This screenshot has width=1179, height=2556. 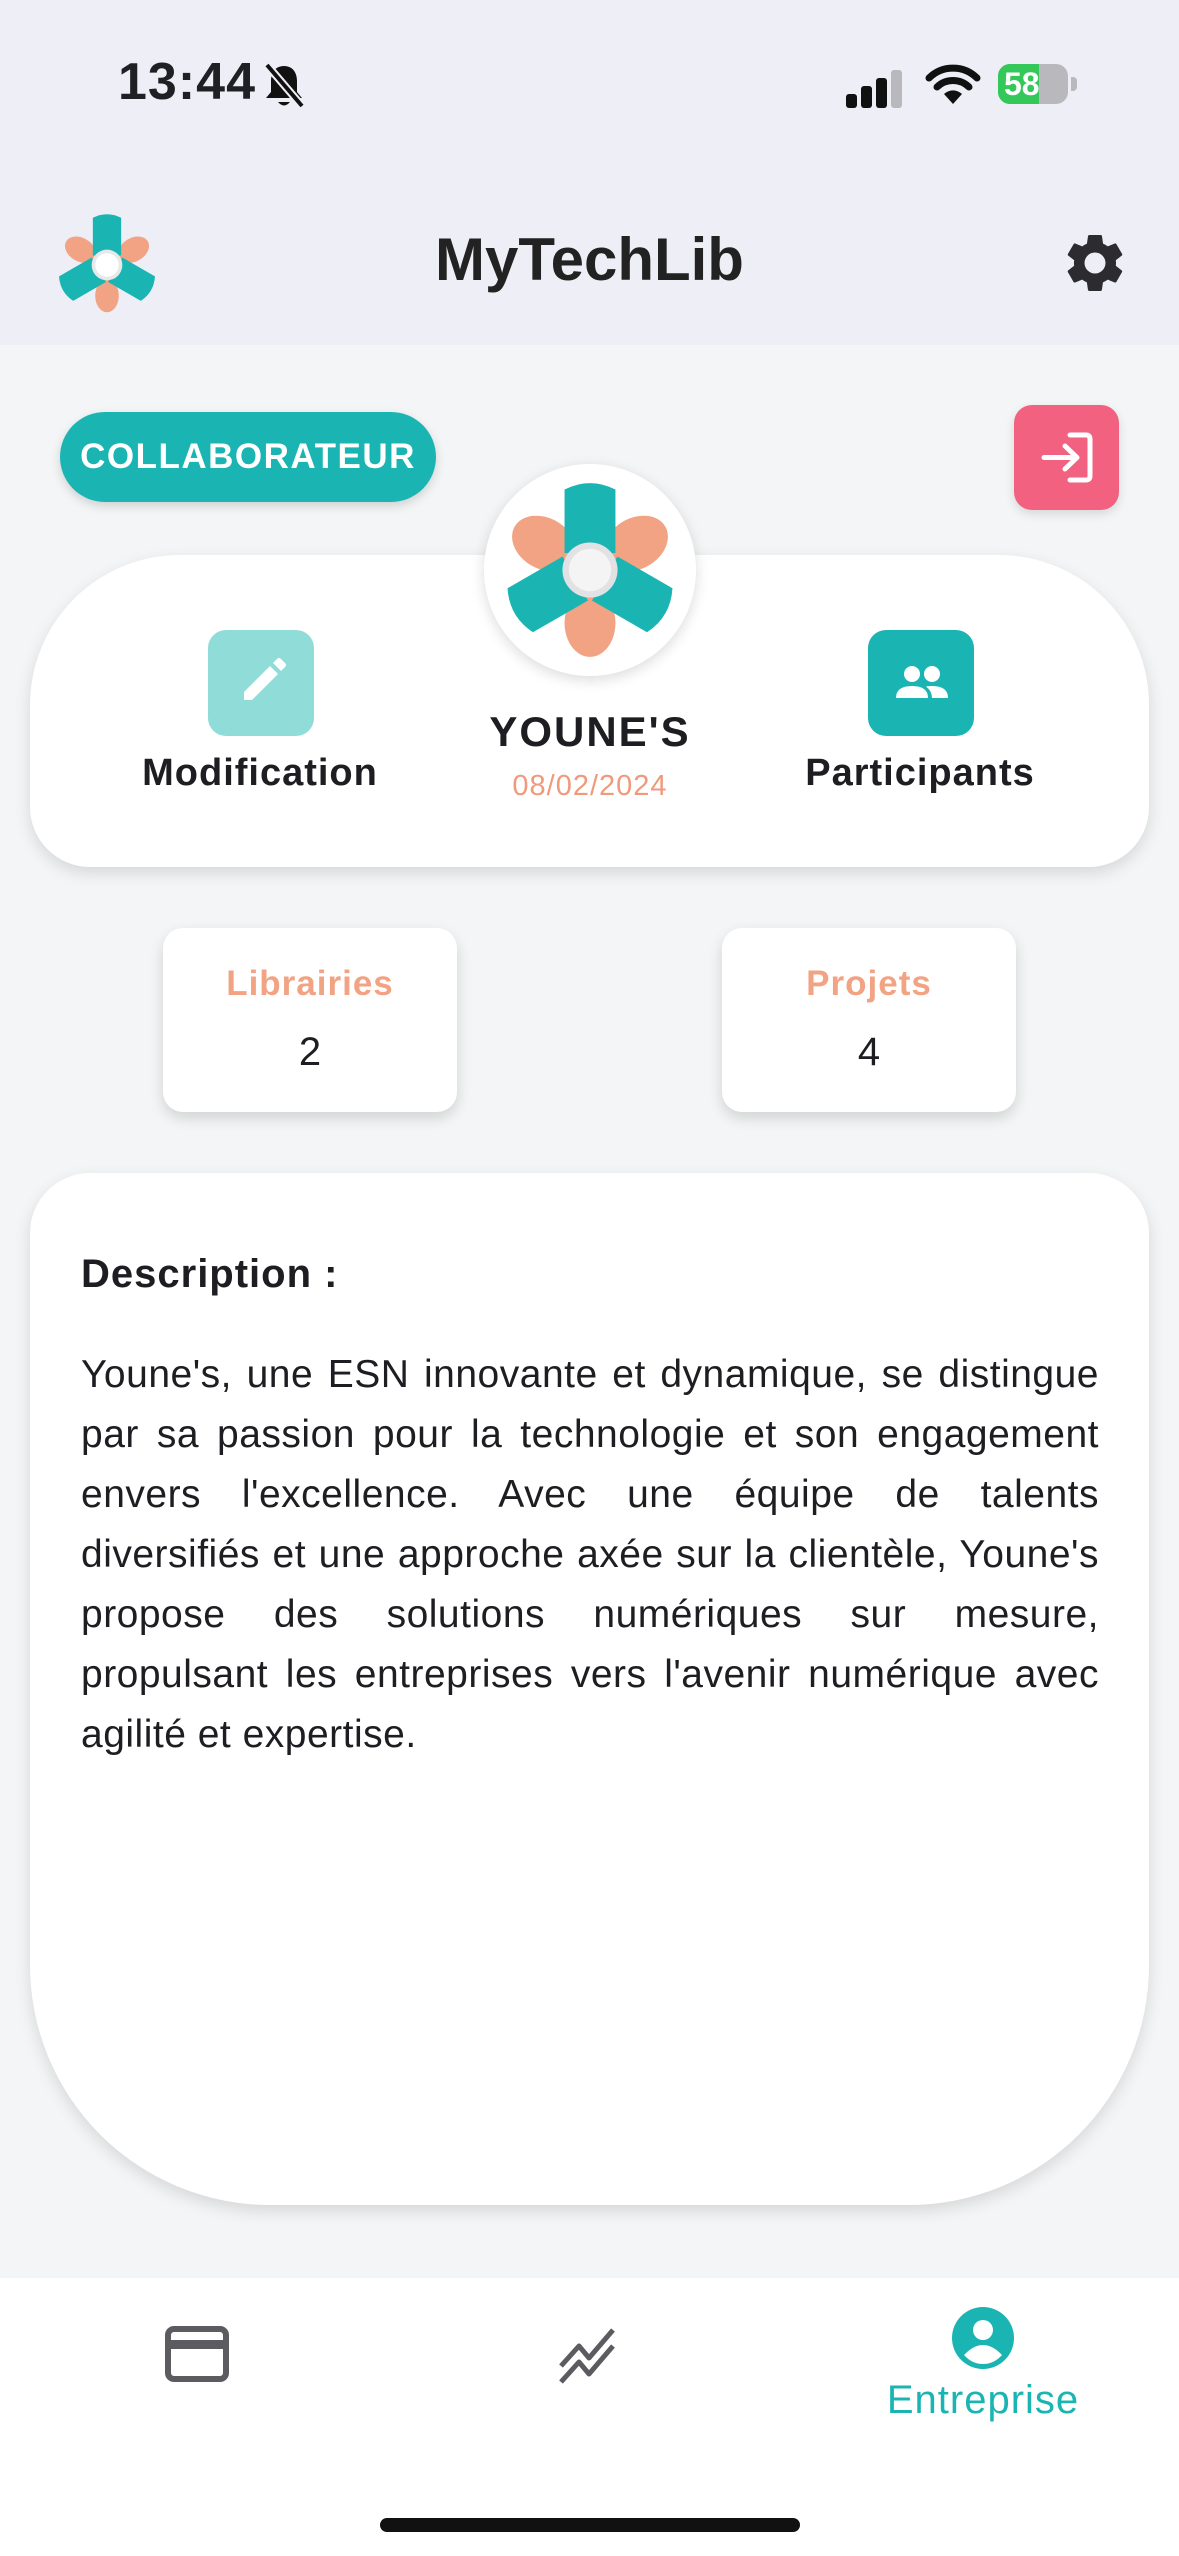 What do you see at coordinates (589, 259) in the screenshot?
I see `app-title: MyTechLib` at bounding box center [589, 259].